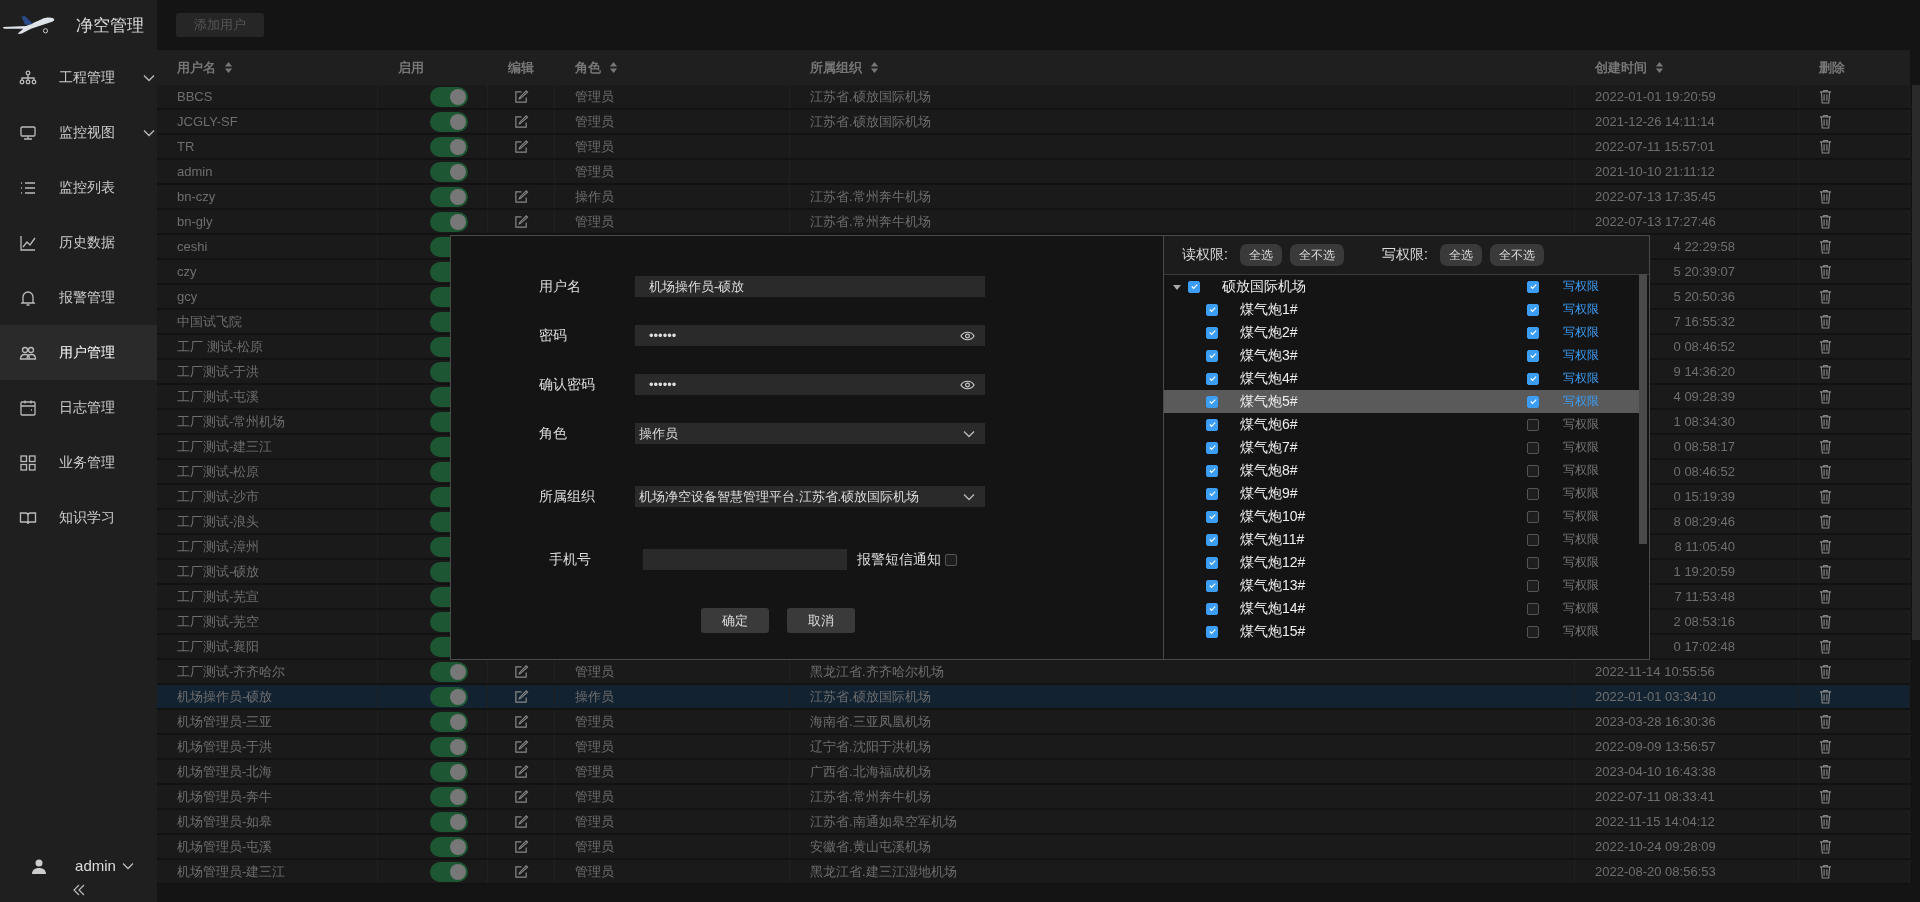 The image size is (1920, 902). What do you see at coordinates (821, 620) in the screenshot?
I see `dialog-button: 取消` at bounding box center [821, 620].